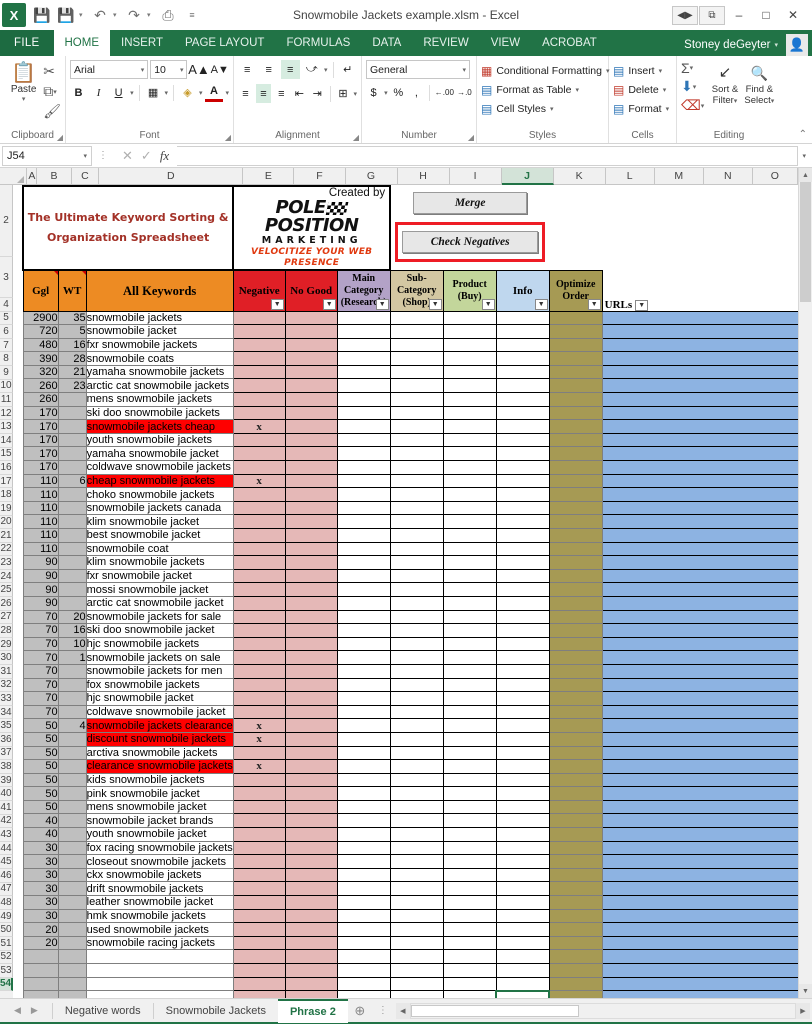 This screenshot has height=1024, width=812. What do you see at coordinates (405, 576) in the screenshot?
I see `table-row: 90 fxr snowmobile jacket` at bounding box center [405, 576].